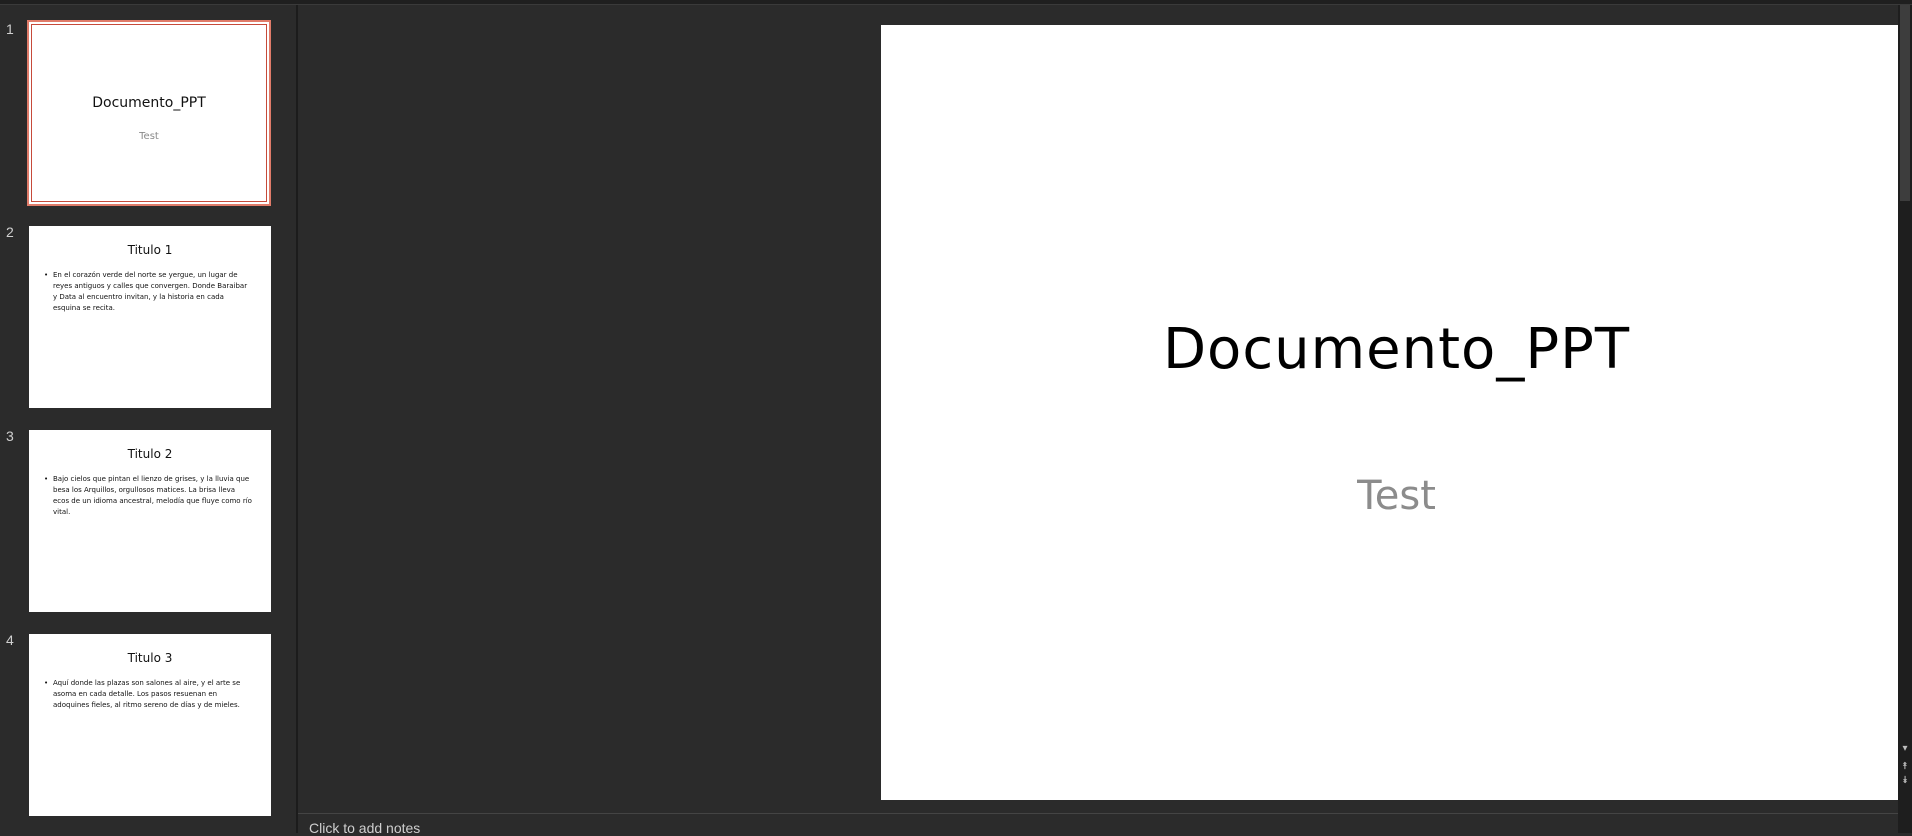 The width and height of the screenshot is (1912, 836). Describe the element at coordinates (1396, 496) in the screenshot. I see `slide-subtitle: Test` at that location.